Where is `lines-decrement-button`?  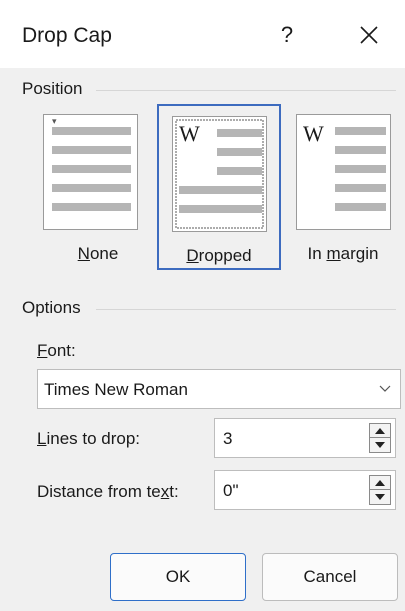
lines-decrement-button is located at coordinates (380, 445).